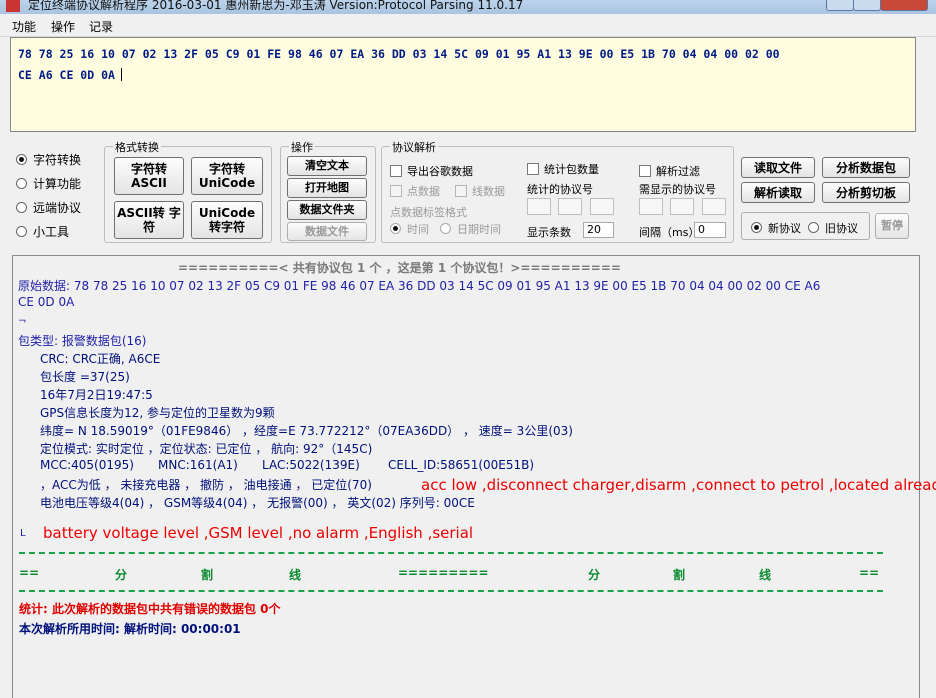  I want to click on divider-word-6: 线, so click(765, 575).